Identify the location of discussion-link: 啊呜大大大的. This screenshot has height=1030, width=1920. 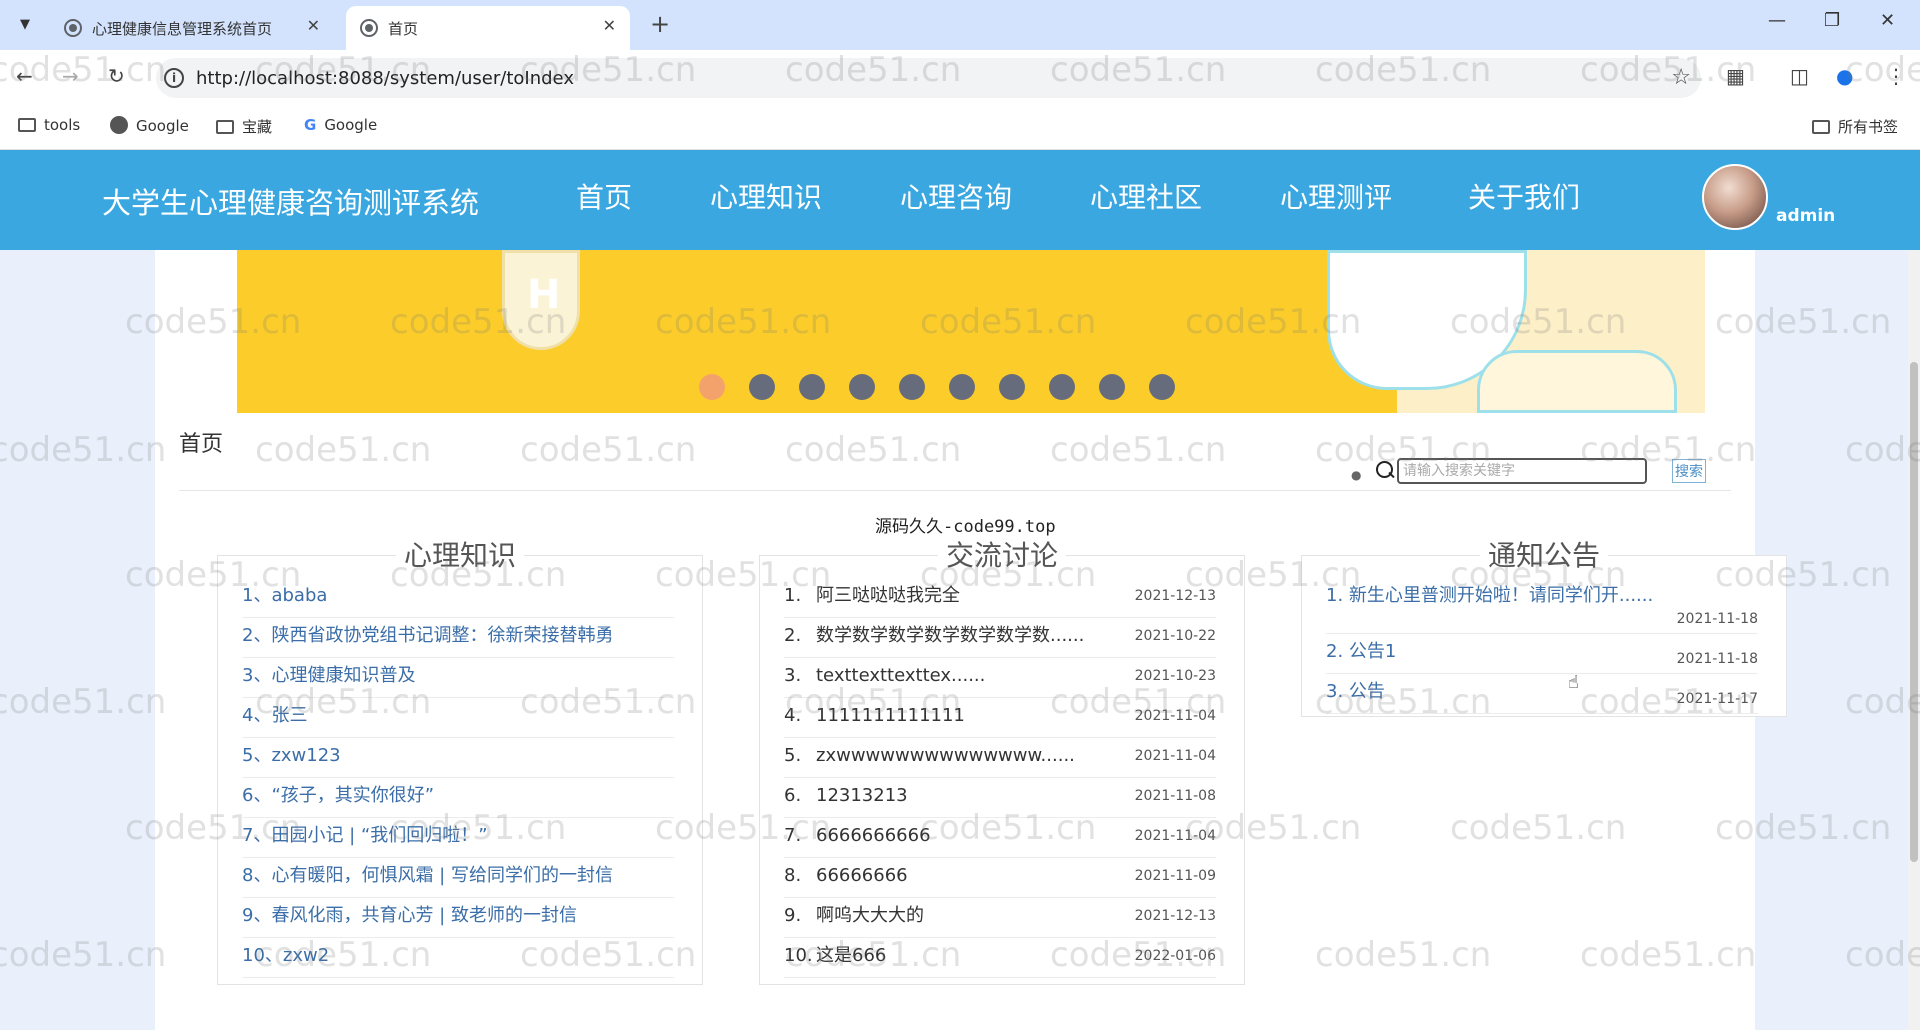
(870, 915).